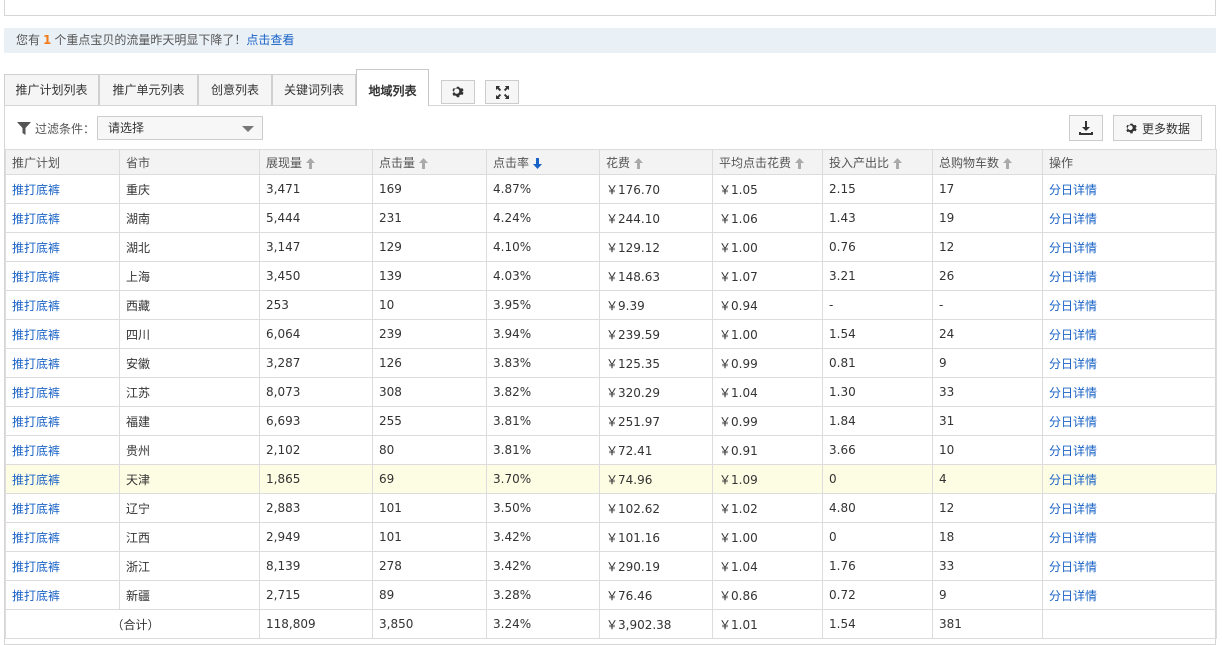 This screenshot has height=645, width=1222. What do you see at coordinates (987, 162) in the screenshot?
I see `col-header-cart: 总购物车数` at bounding box center [987, 162].